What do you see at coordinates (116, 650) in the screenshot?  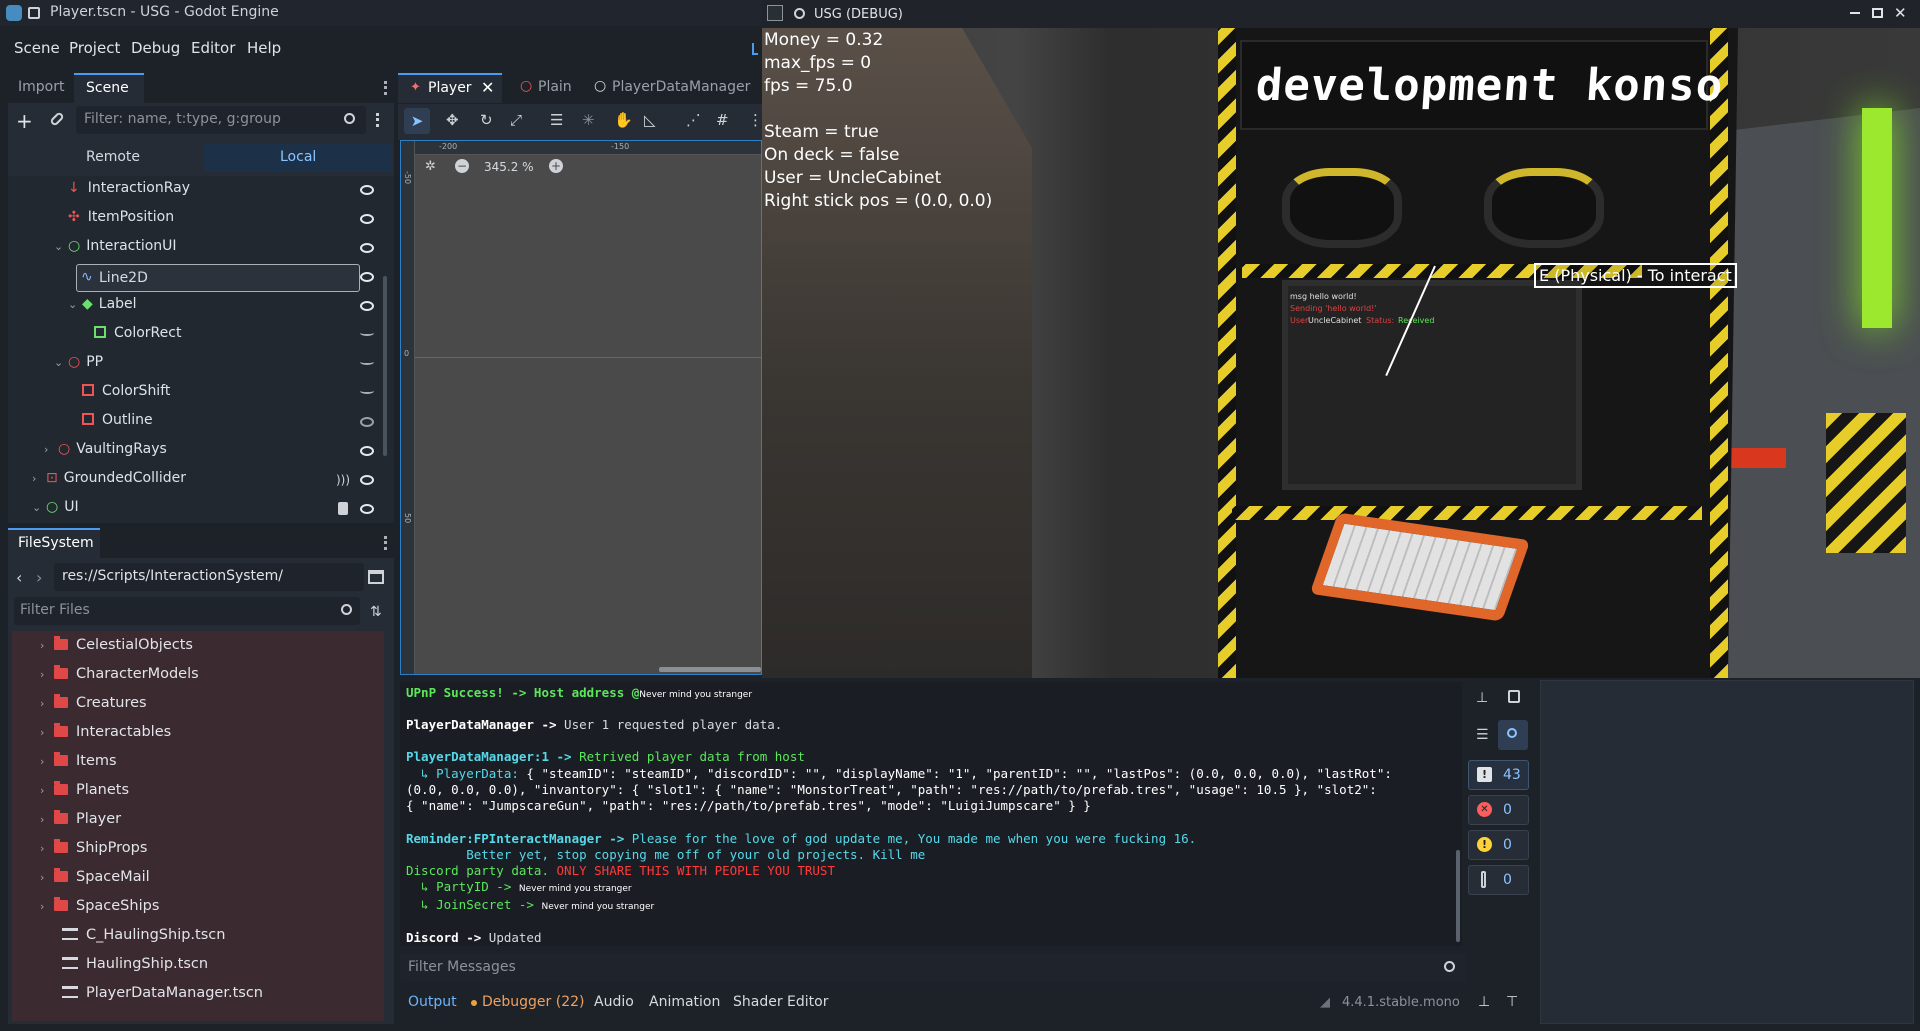 I see `folder-item: › CelestialObjects` at bounding box center [116, 650].